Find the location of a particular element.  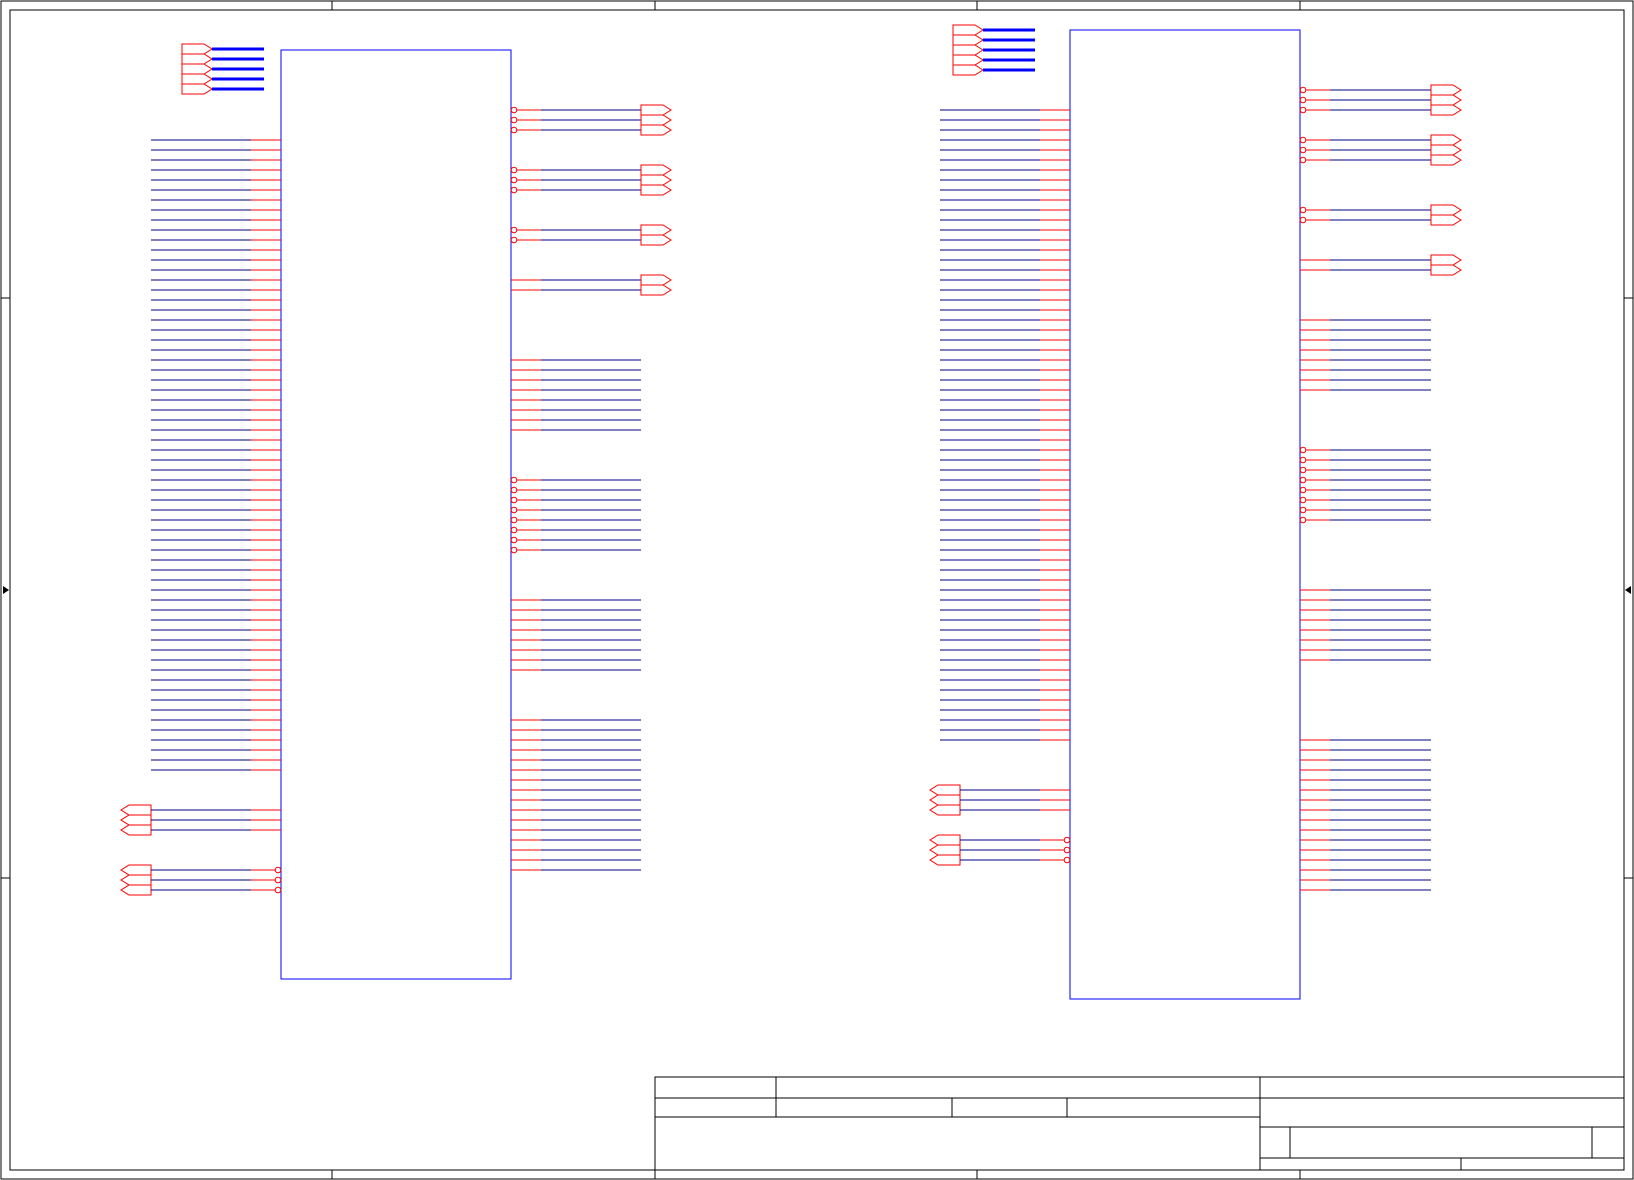

arrow-right-icon is located at coordinates (6, 590).